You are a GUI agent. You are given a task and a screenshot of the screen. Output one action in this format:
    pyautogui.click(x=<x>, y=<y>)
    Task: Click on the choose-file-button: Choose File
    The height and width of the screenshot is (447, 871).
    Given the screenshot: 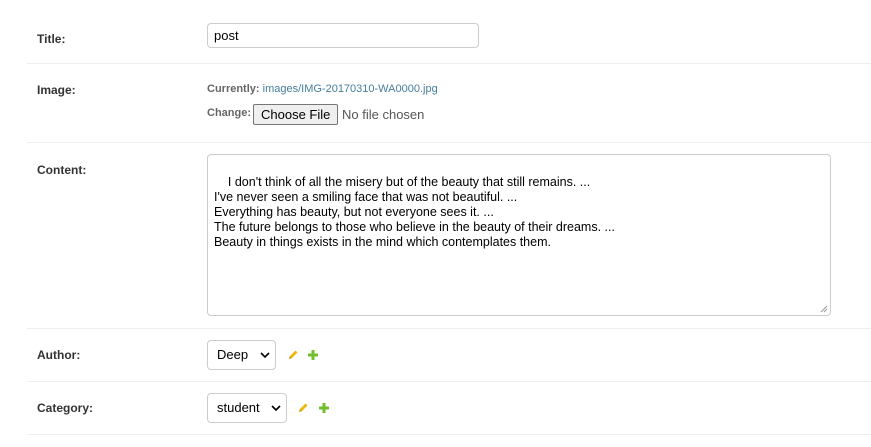 What is the action you would take?
    pyautogui.click(x=296, y=114)
    